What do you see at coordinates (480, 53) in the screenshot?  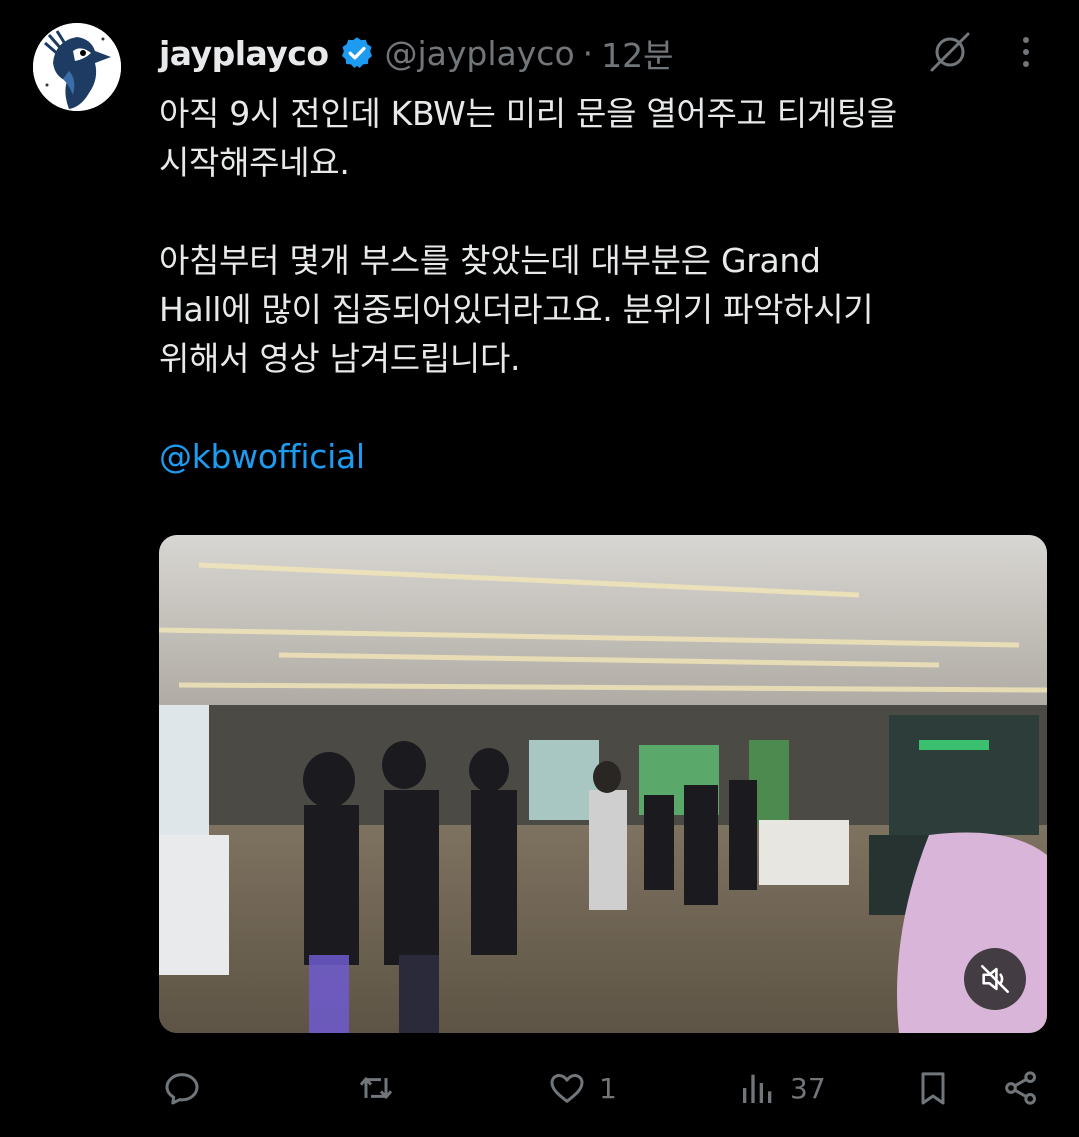 I see `author-handle: @jayplayco` at bounding box center [480, 53].